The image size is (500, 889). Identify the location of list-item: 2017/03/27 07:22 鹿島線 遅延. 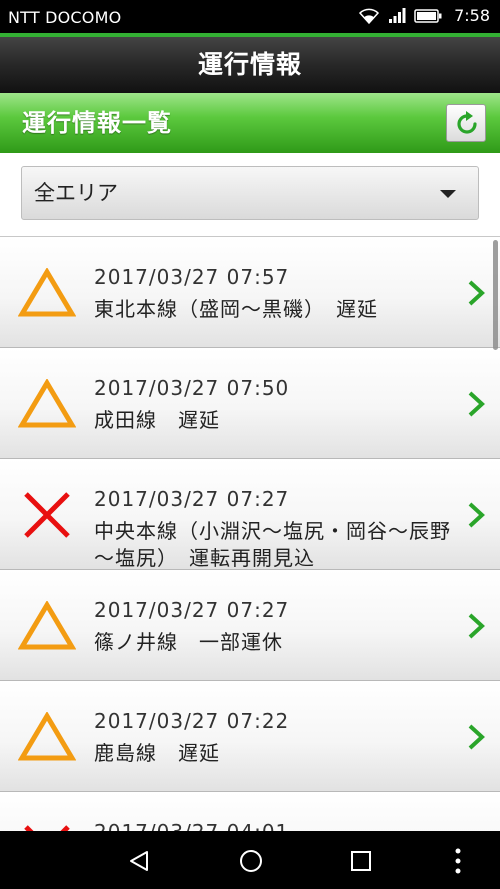
(250, 736).